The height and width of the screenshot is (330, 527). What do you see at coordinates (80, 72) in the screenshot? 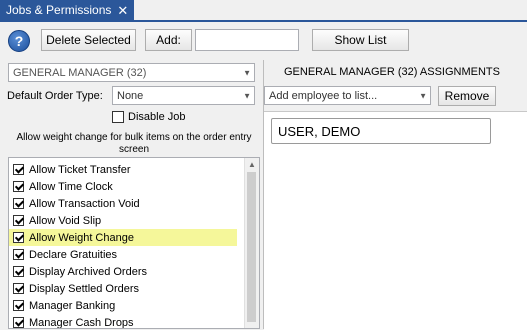
I see `job-select-value: GENERAL MANAGER (32)` at bounding box center [80, 72].